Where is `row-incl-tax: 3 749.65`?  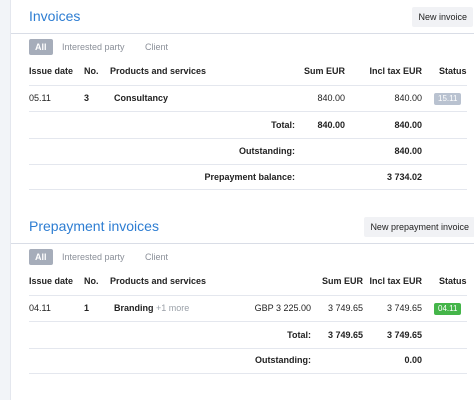 row-incl-tax: 3 749.65 is located at coordinates (404, 308).